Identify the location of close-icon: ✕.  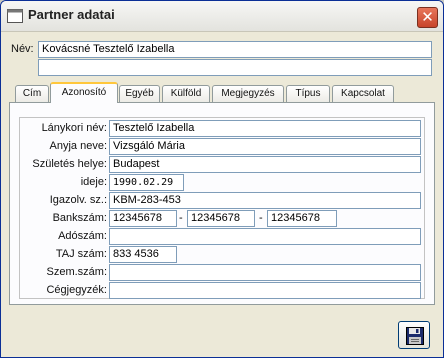
(427, 17).